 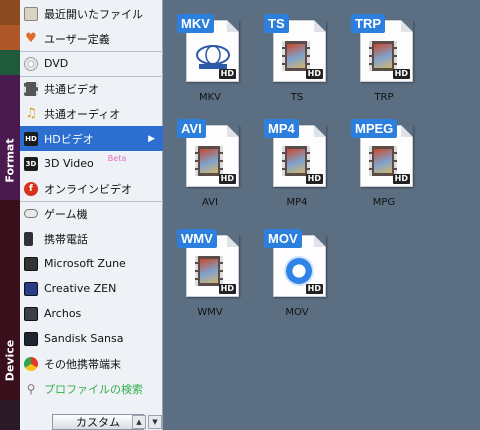 What do you see at coordinates (31, 38) in the screenshot?
I see `heart-icon: ♥` at bounding box center [31, 38].